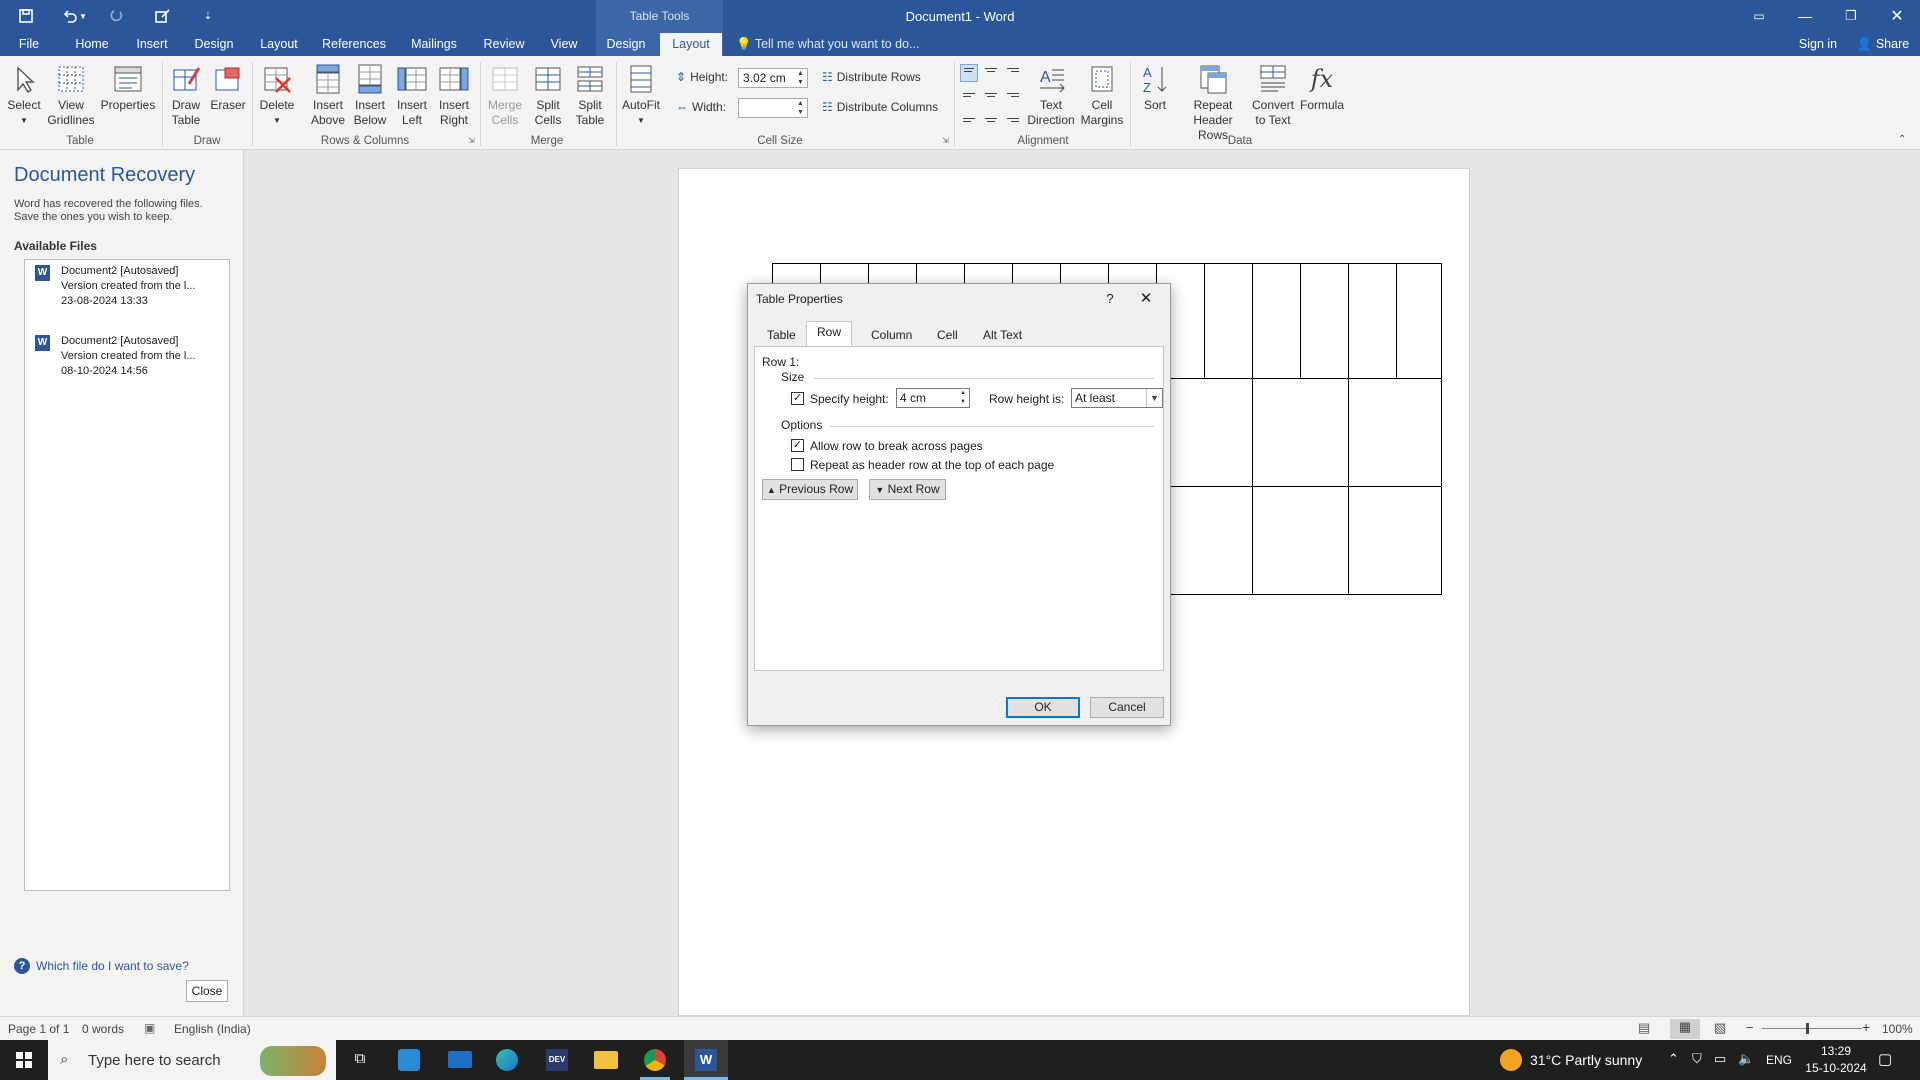 Image resolution: width=1920 pixels, height=1080 pixels. What do you see at coordinates (1511, 1060) in the screenshot?
I see `weather-sun-icon` at bounding box center [1511, 1060].